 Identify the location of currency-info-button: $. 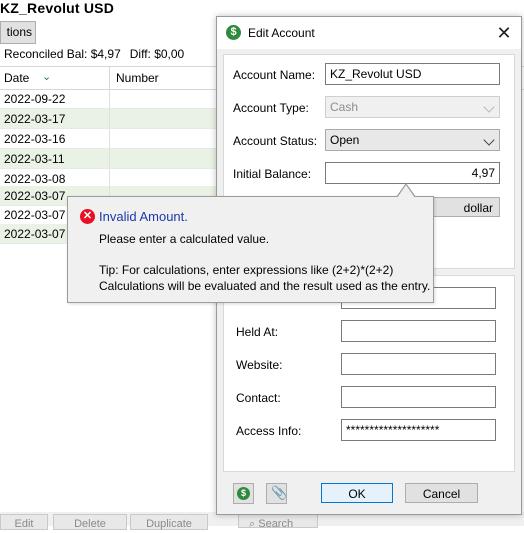
(243, 493).